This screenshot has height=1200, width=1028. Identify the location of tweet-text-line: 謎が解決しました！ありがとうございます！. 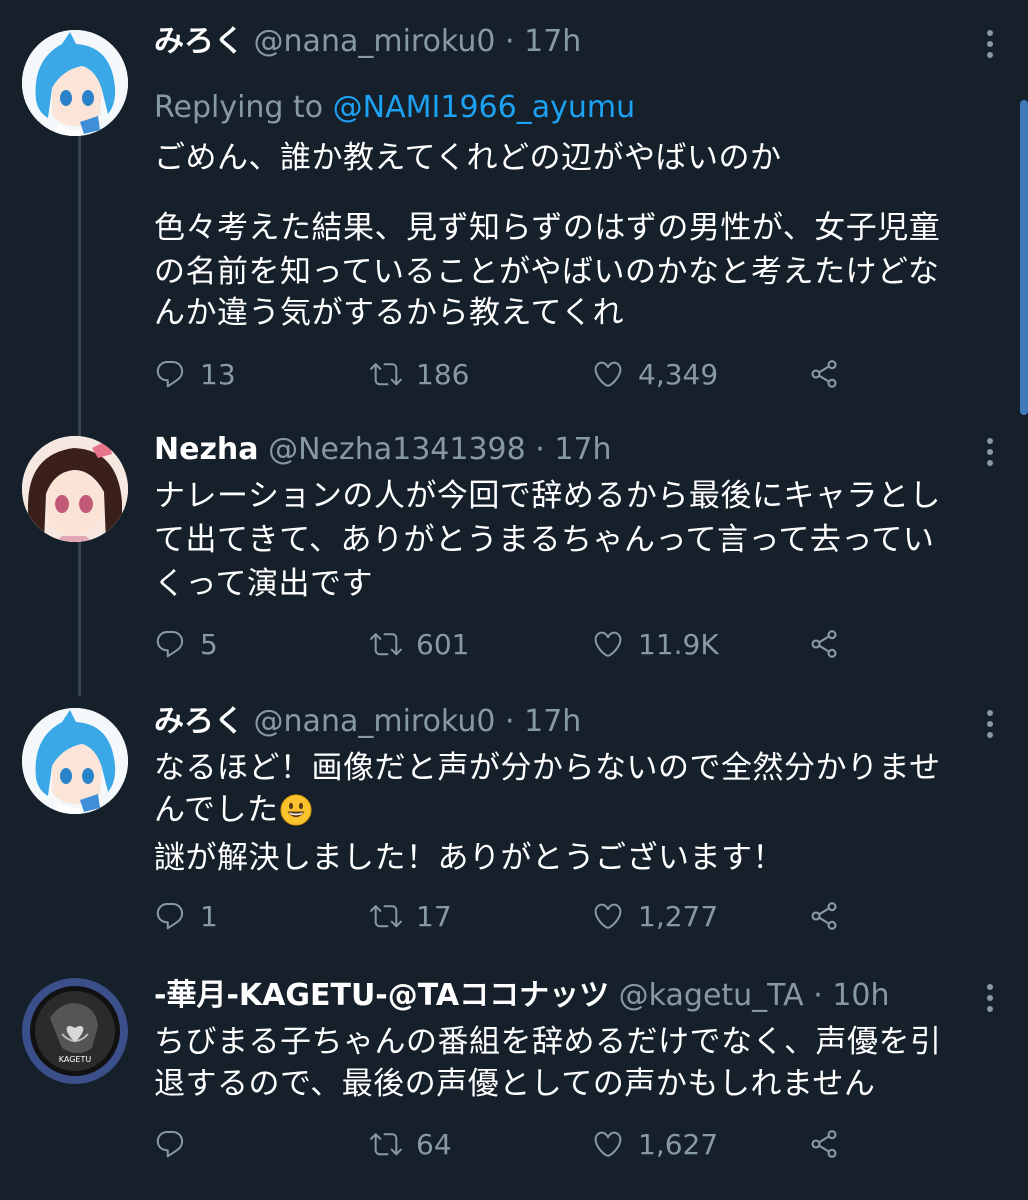
(469, 858).